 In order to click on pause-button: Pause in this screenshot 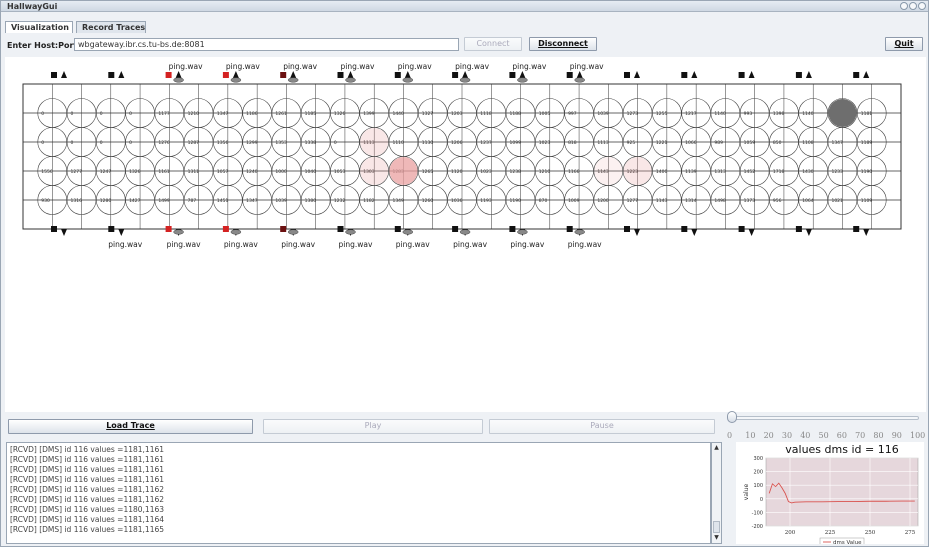, I will do `click(602, 426)`.